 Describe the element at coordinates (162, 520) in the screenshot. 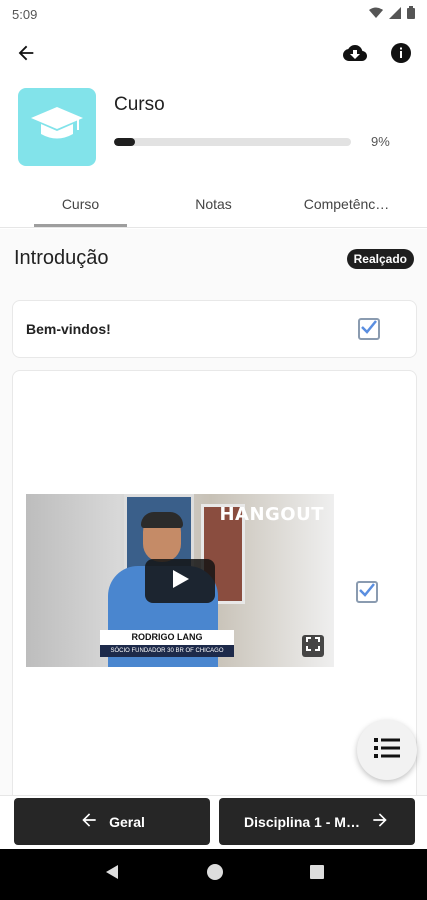

I see `presenter-hair` at that location.